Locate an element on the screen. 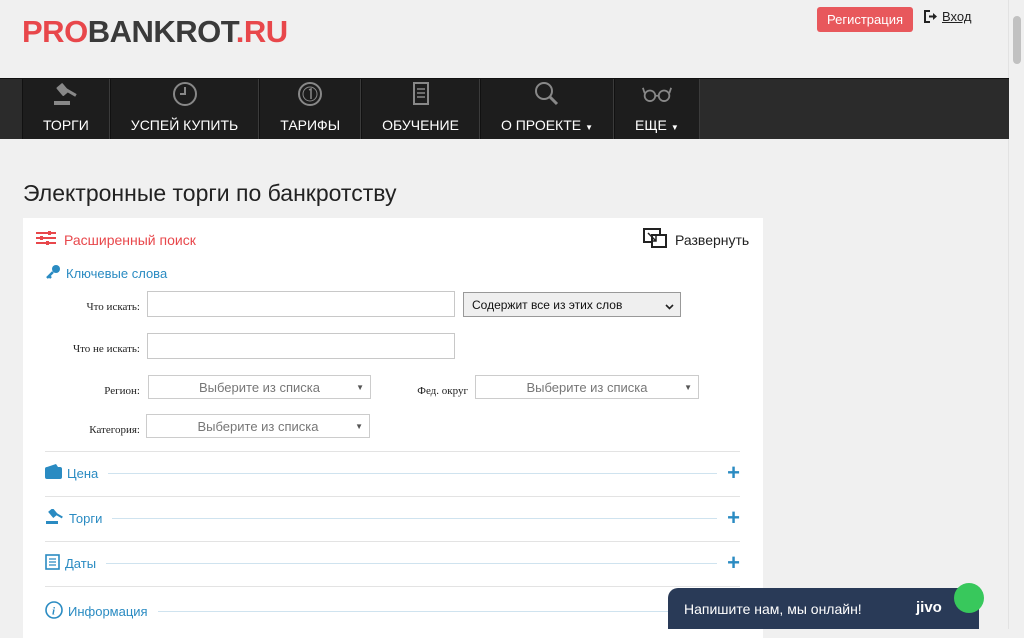  section-dates-label: Даты is located at coordinates (81, 563).